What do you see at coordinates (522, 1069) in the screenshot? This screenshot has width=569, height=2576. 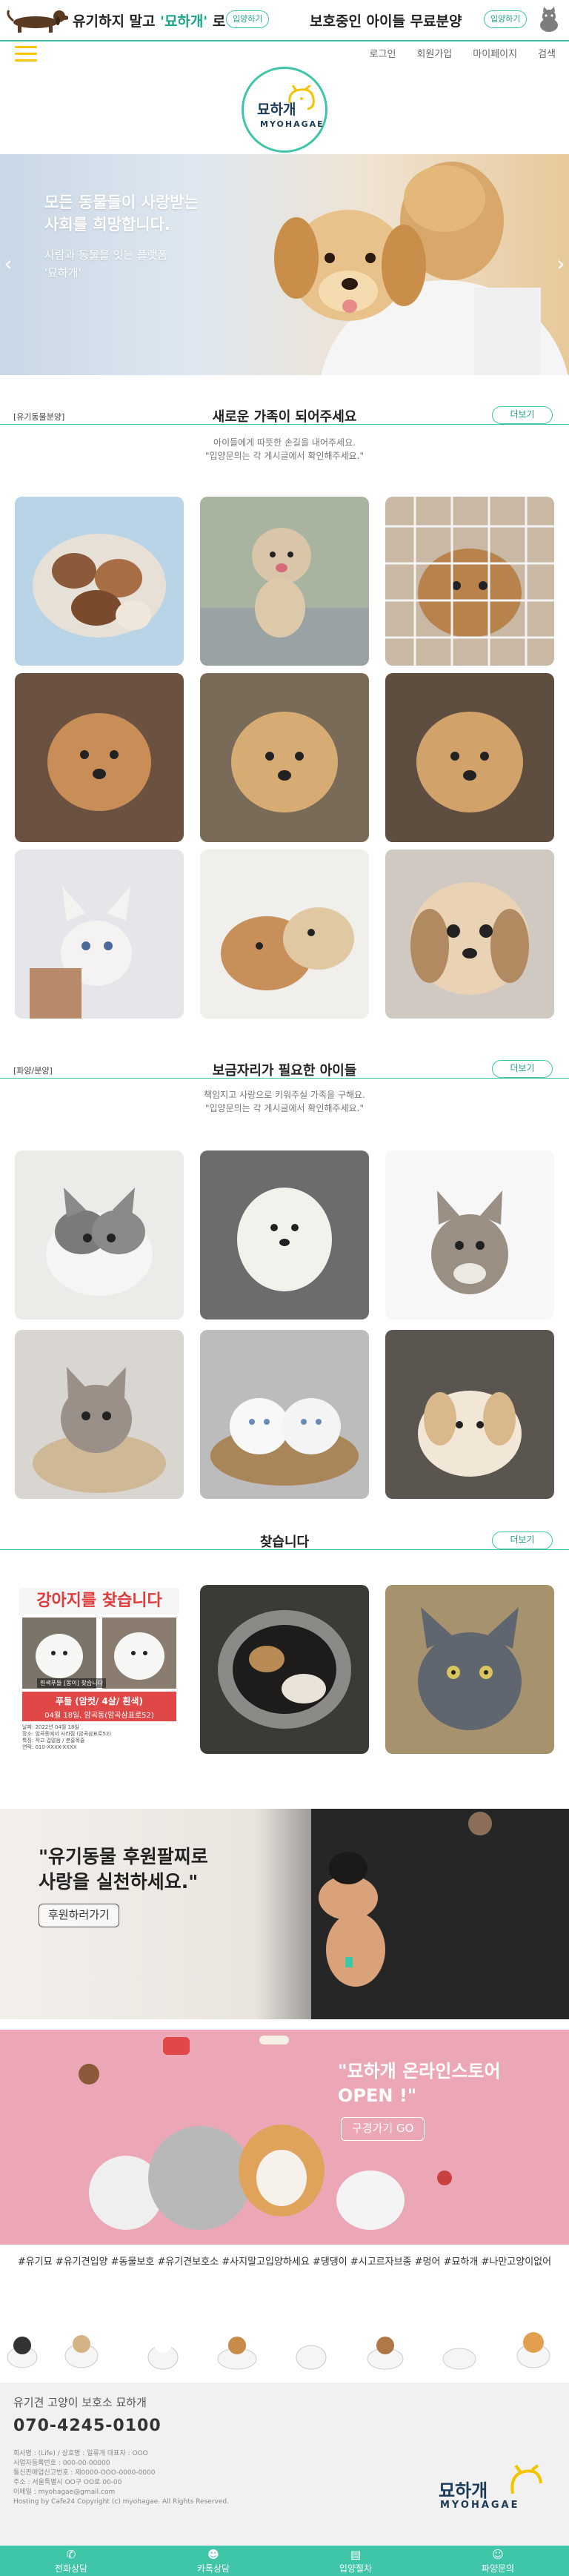 I see `foster-more-button: 더보기` at bounding box center [522, 1069].